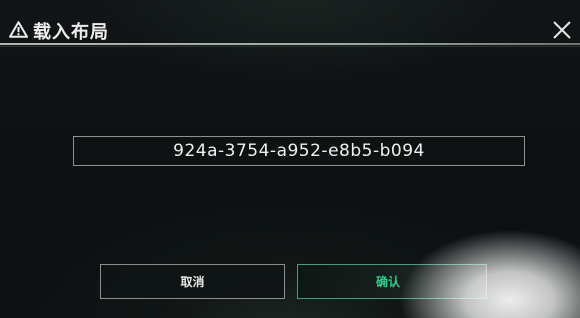  What do you see at coordinates (71, 32) in the screenshot?
I see `dialog-title: 载入布局` at bounding box center [71, 32].